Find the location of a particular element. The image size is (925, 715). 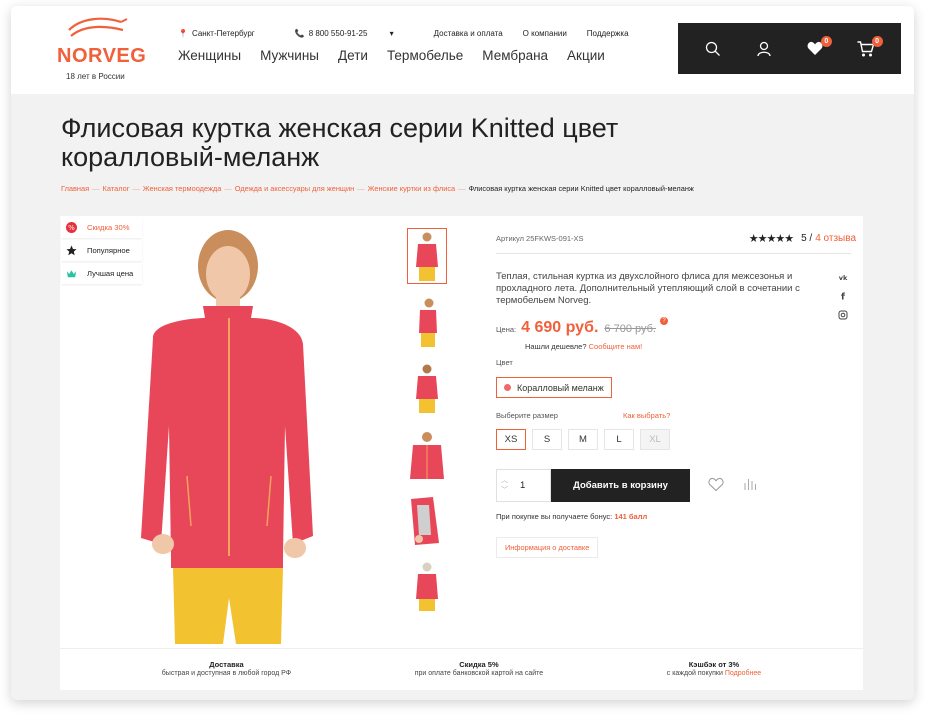

compare-icon is located at coordinates (750, 484).